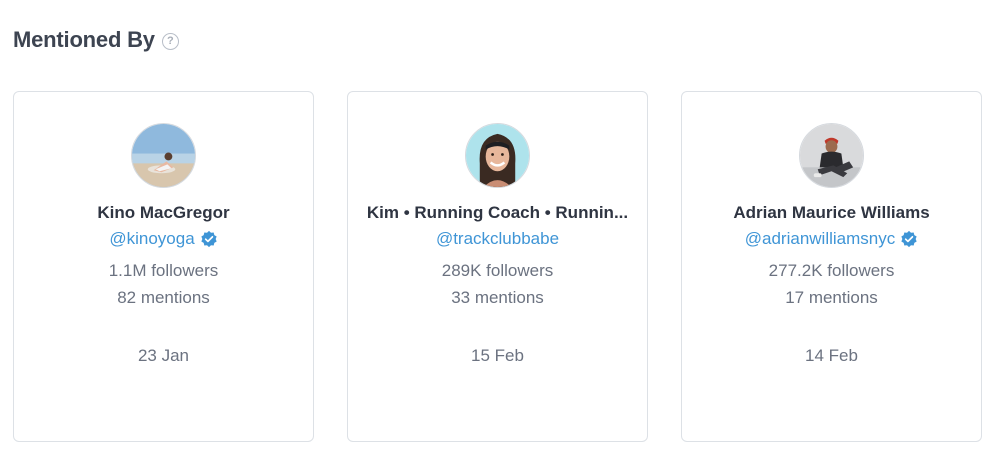 This screenshot has width=1000, height=461. I want to click on mention-date: 23 Jan, so click(163, 355).